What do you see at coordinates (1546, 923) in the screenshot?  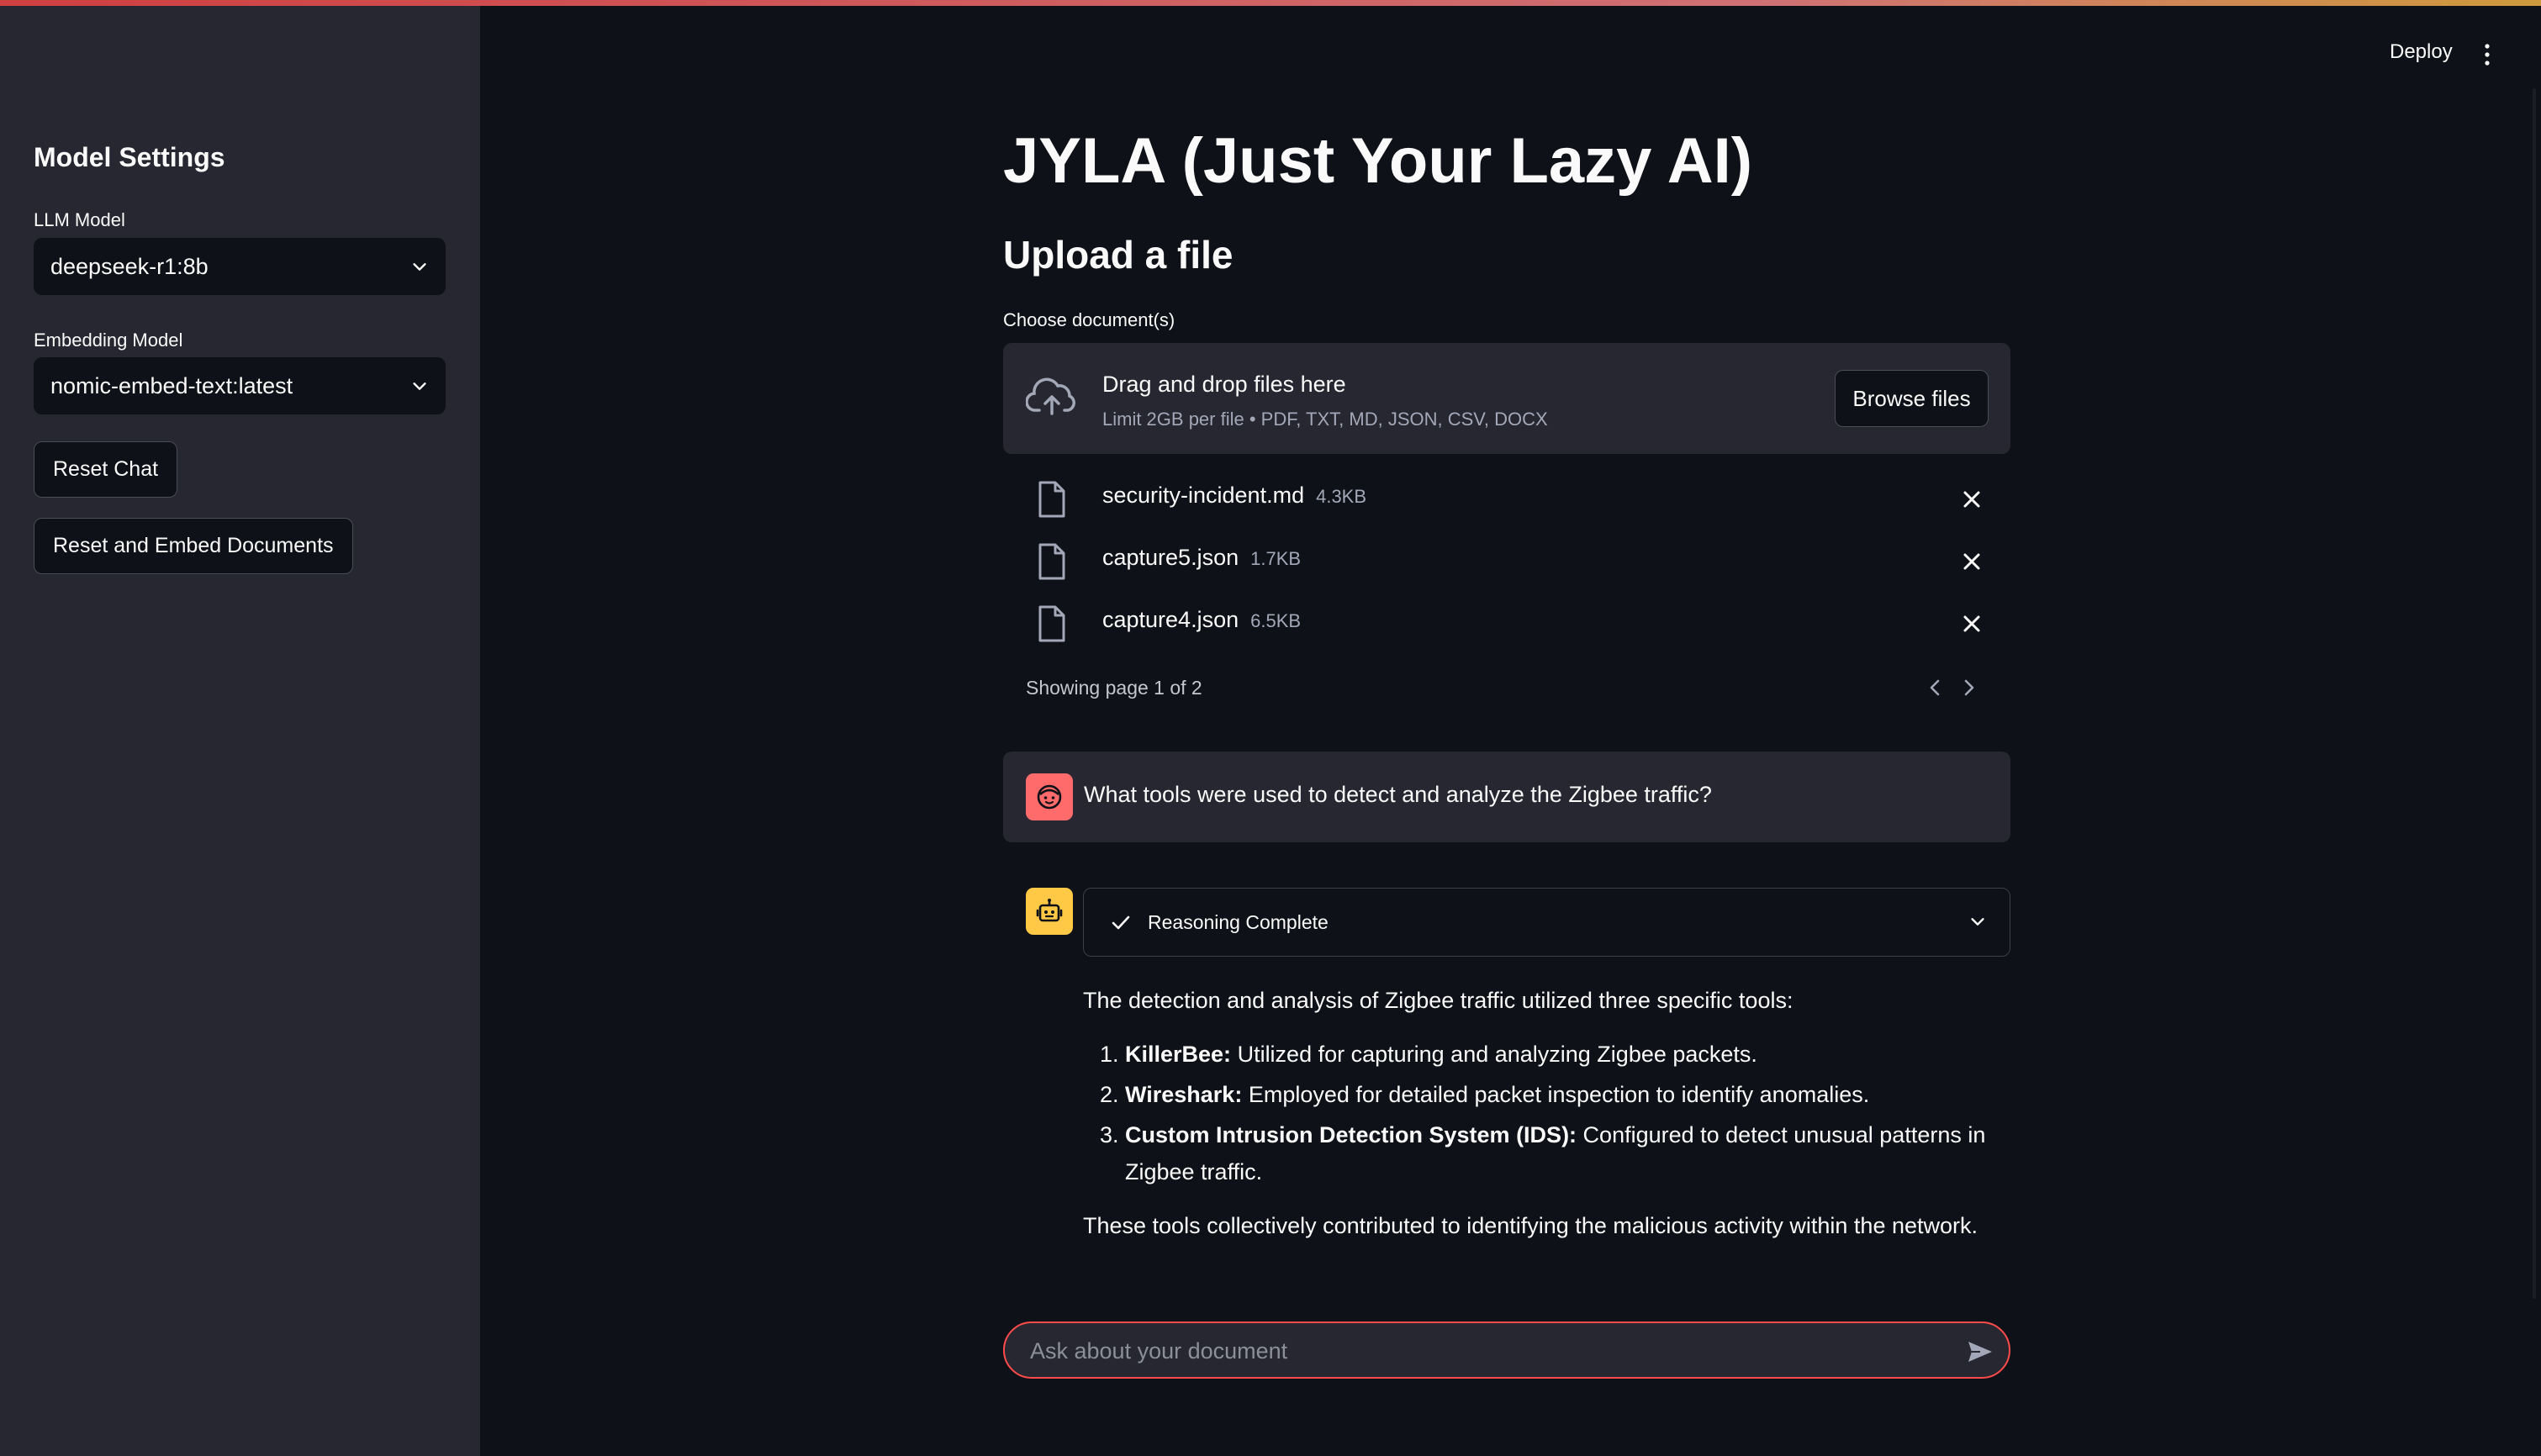 I see `reasoning-expander: Reasoning Complete` at bounding box center [1546, 923].